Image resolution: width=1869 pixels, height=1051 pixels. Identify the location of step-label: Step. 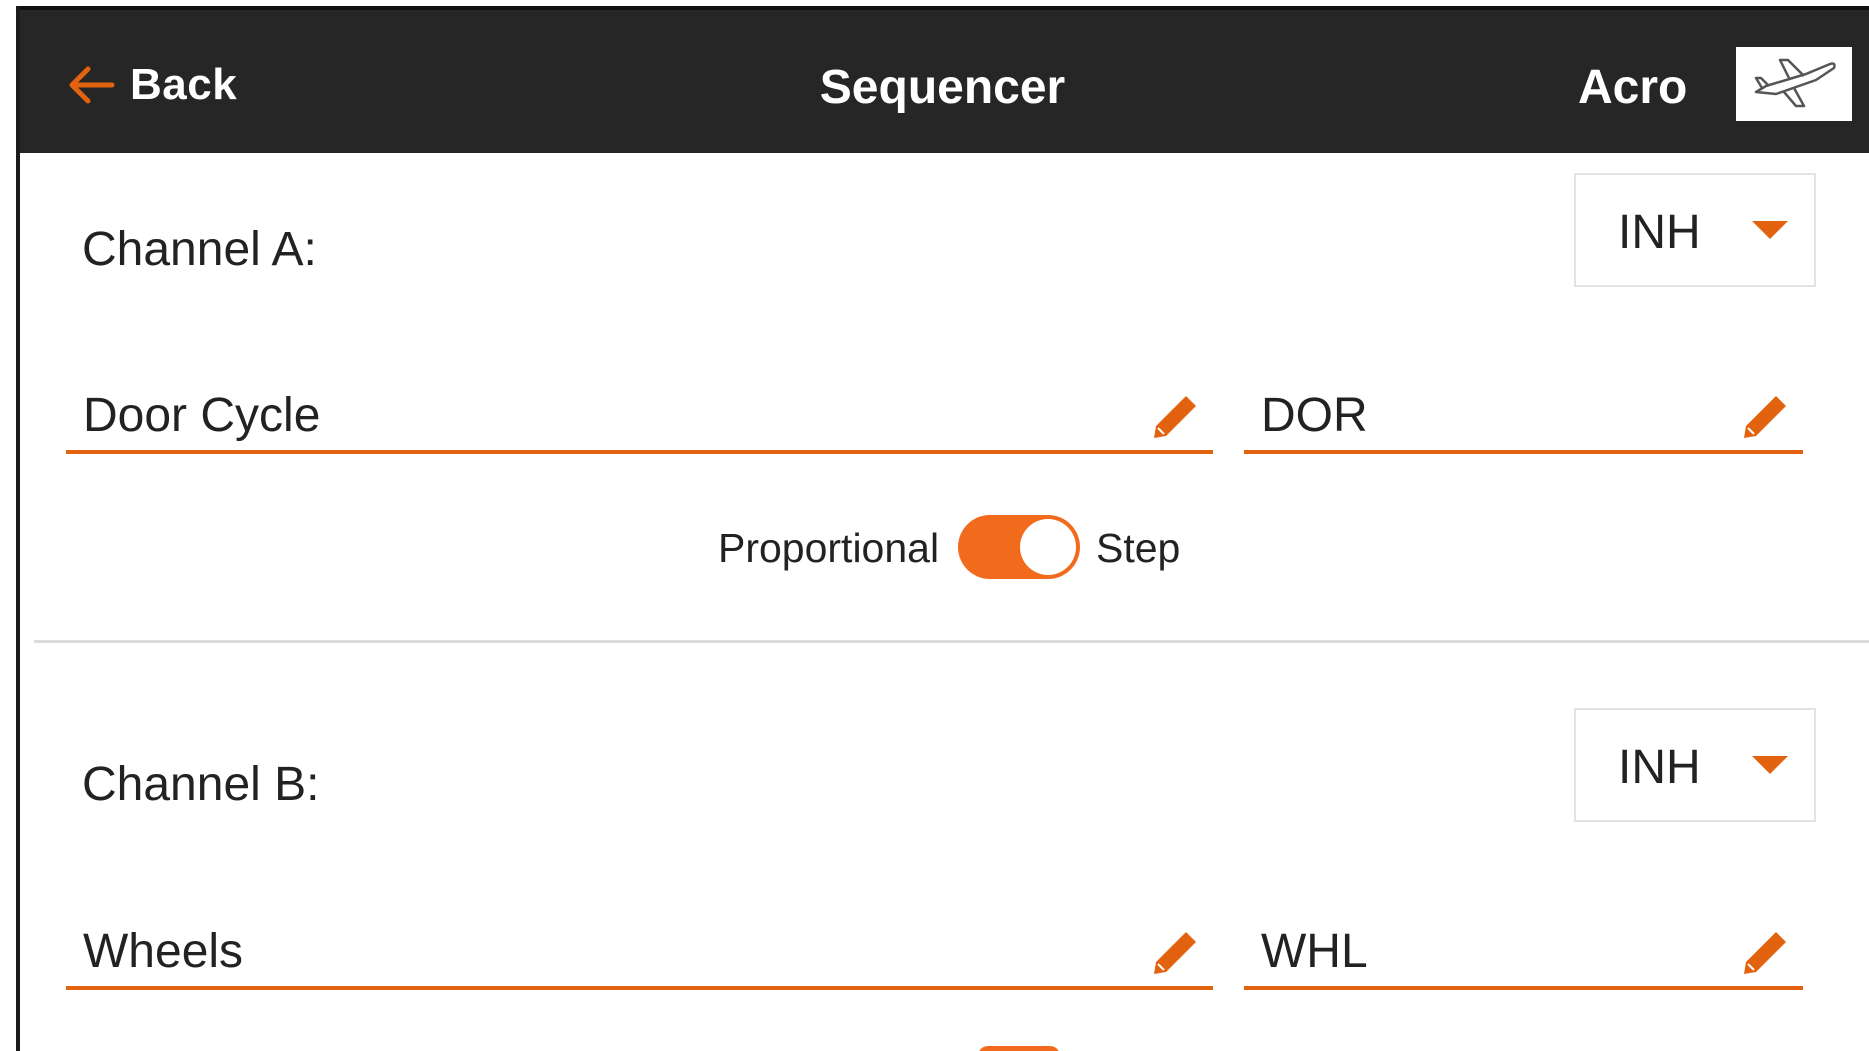
(1138, 548).